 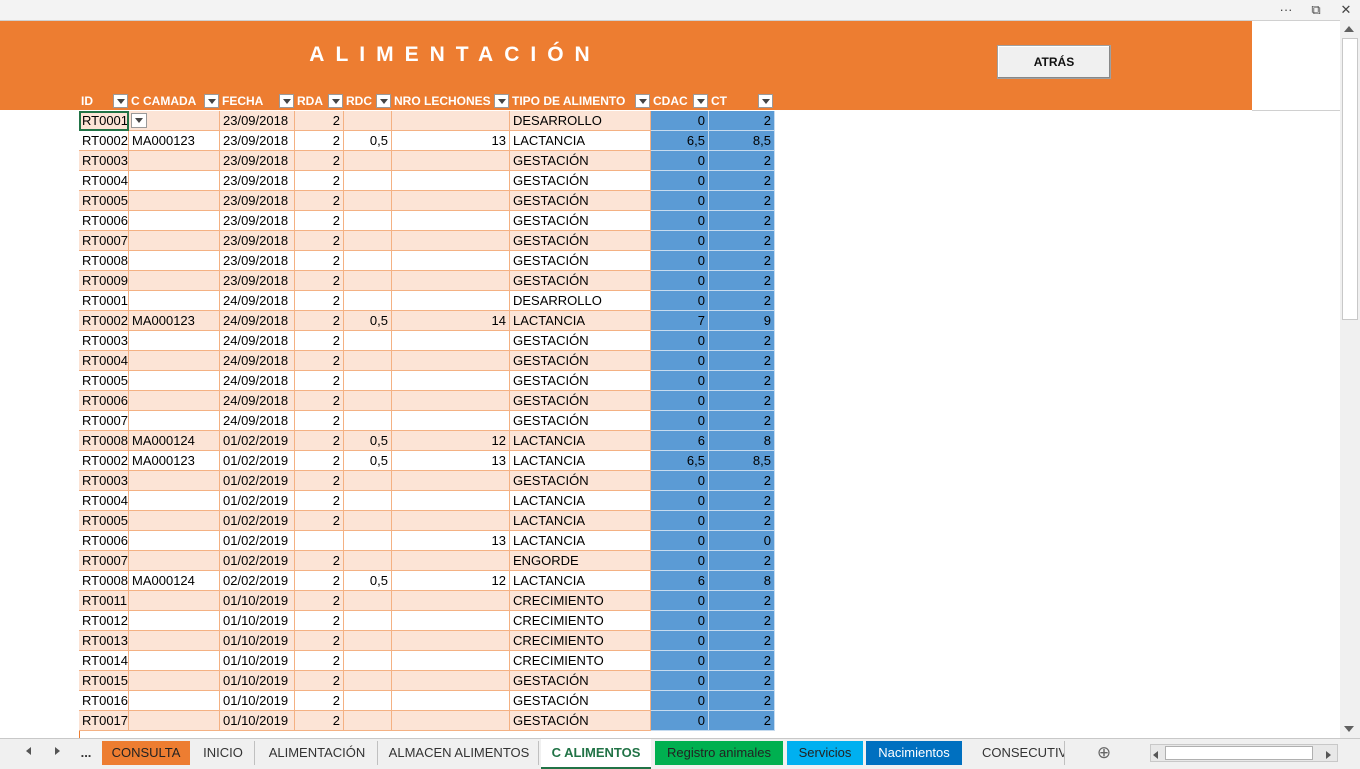 What do you see at coordinates (174, 141) in the screenshot?
I see `cell-c-camada: MA000123` at bounding box center [174, 141].